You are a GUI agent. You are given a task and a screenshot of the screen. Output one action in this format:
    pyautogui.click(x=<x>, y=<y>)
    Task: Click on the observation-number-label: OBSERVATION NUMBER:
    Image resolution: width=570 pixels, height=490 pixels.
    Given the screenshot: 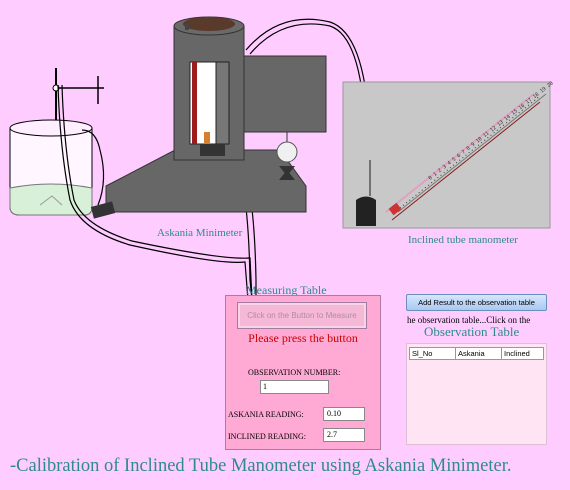 What is the action you would take?
    pyautogui.click(x=294, y=372)
    